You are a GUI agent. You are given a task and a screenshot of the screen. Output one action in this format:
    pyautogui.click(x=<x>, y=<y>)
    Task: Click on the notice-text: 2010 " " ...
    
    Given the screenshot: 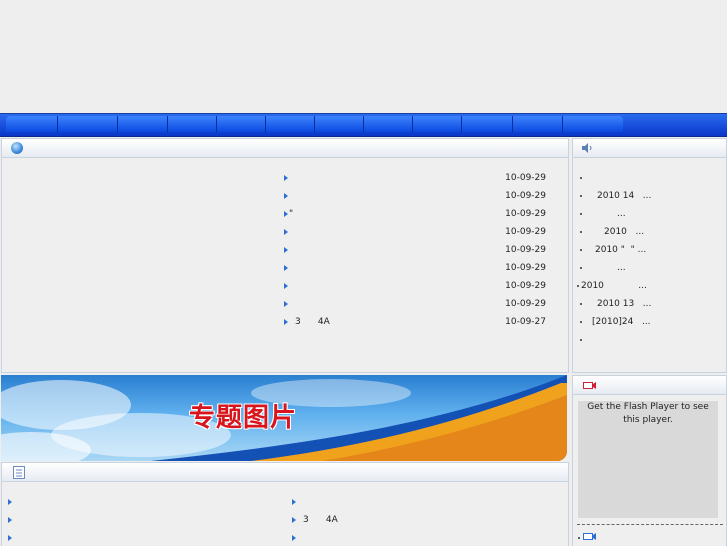 What is the action you would take?
    pyautogui.click(x=620, y=250)
    